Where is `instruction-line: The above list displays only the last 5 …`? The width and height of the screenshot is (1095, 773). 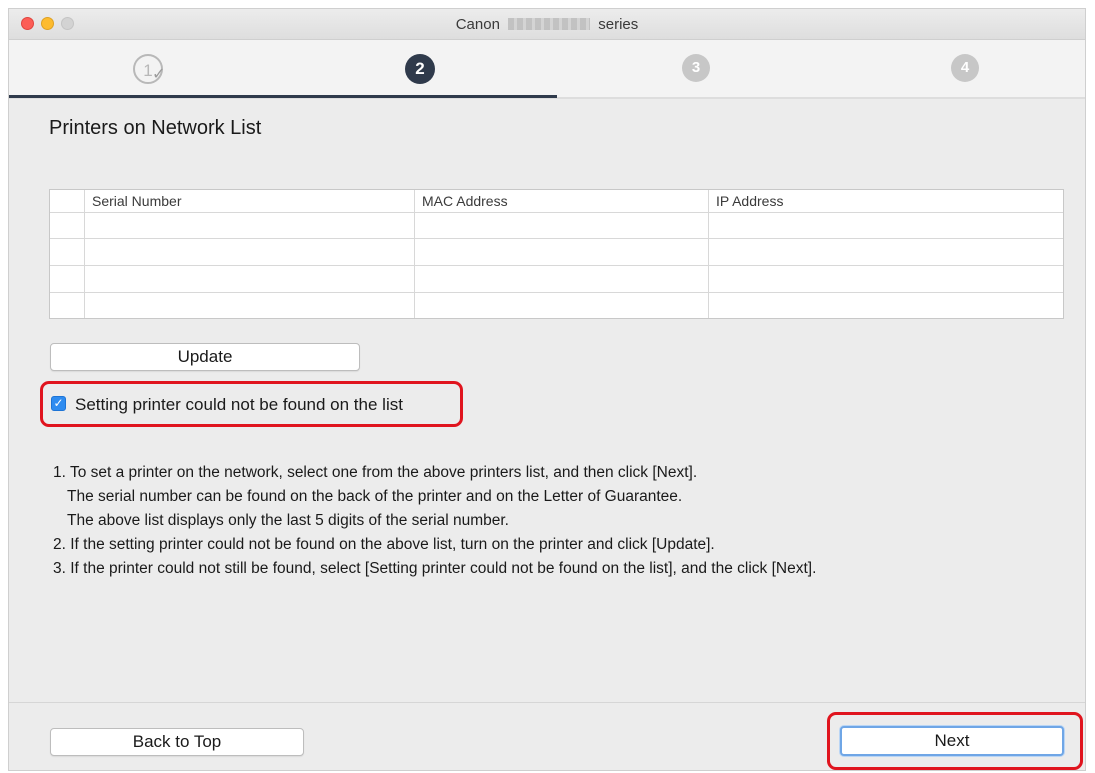
instruction-line: The above list displays only the last 5 … is located at coordinates (288, 520).